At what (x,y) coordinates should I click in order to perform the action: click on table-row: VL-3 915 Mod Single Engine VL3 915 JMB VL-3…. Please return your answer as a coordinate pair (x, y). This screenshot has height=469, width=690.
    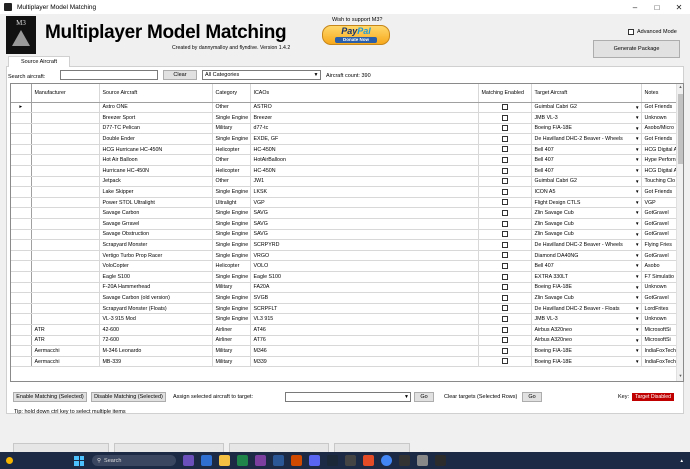
    Looking at the image, I should click on (344, 319).